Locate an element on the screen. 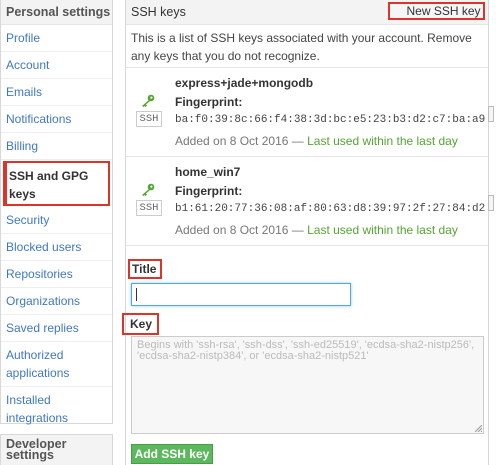  title-input is located at coordinates (241, 294).